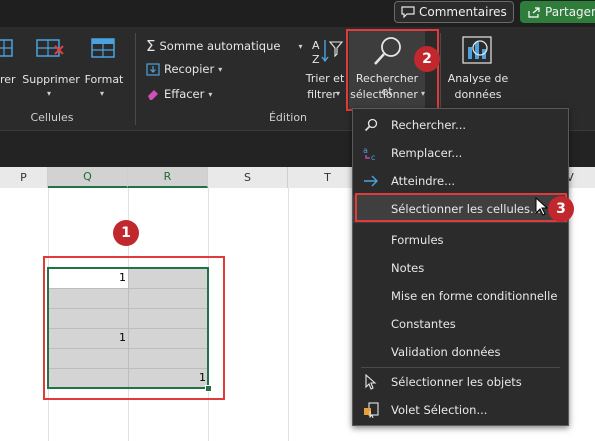  What do you see at coordinates (325, 78) in the screenshot?
I see `sort-filter-label-1: Trier et` at bounding box center [325, 78].